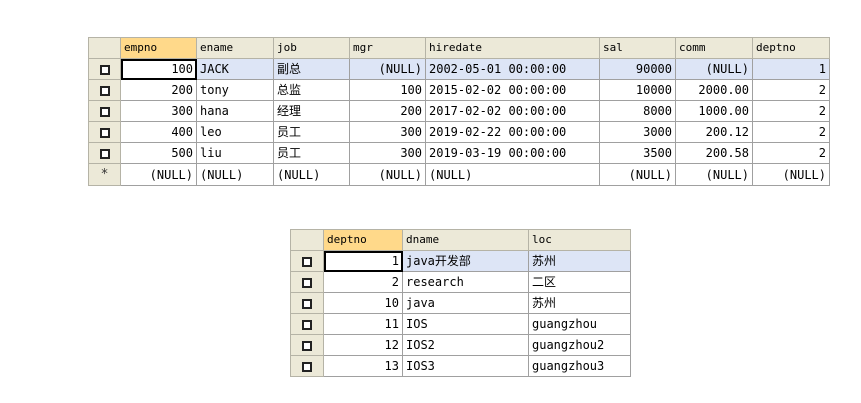 The width and height of the screenshot is (861, 403). Describe the element at coordinates (235, 111) in the screenshot. I see `cell-ename: hana` at that location.